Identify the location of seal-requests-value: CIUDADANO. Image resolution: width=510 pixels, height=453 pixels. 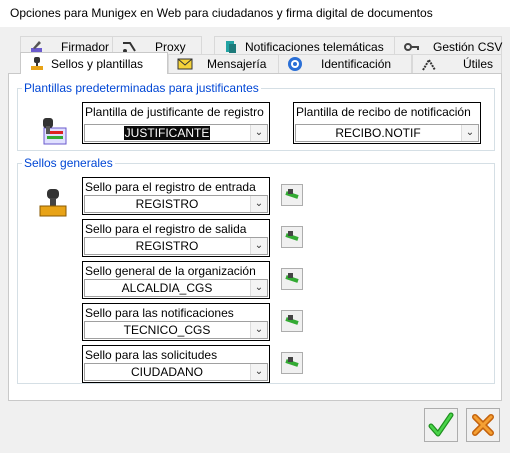
(166, 372).